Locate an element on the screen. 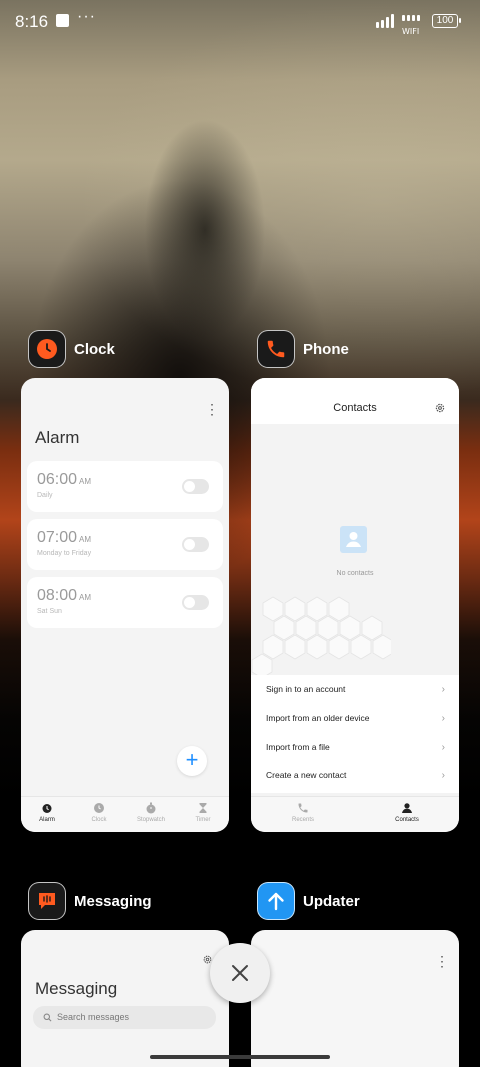 The height and width of the screenshot is (1067, 480). close-icon is located at coordinates (240, 973).